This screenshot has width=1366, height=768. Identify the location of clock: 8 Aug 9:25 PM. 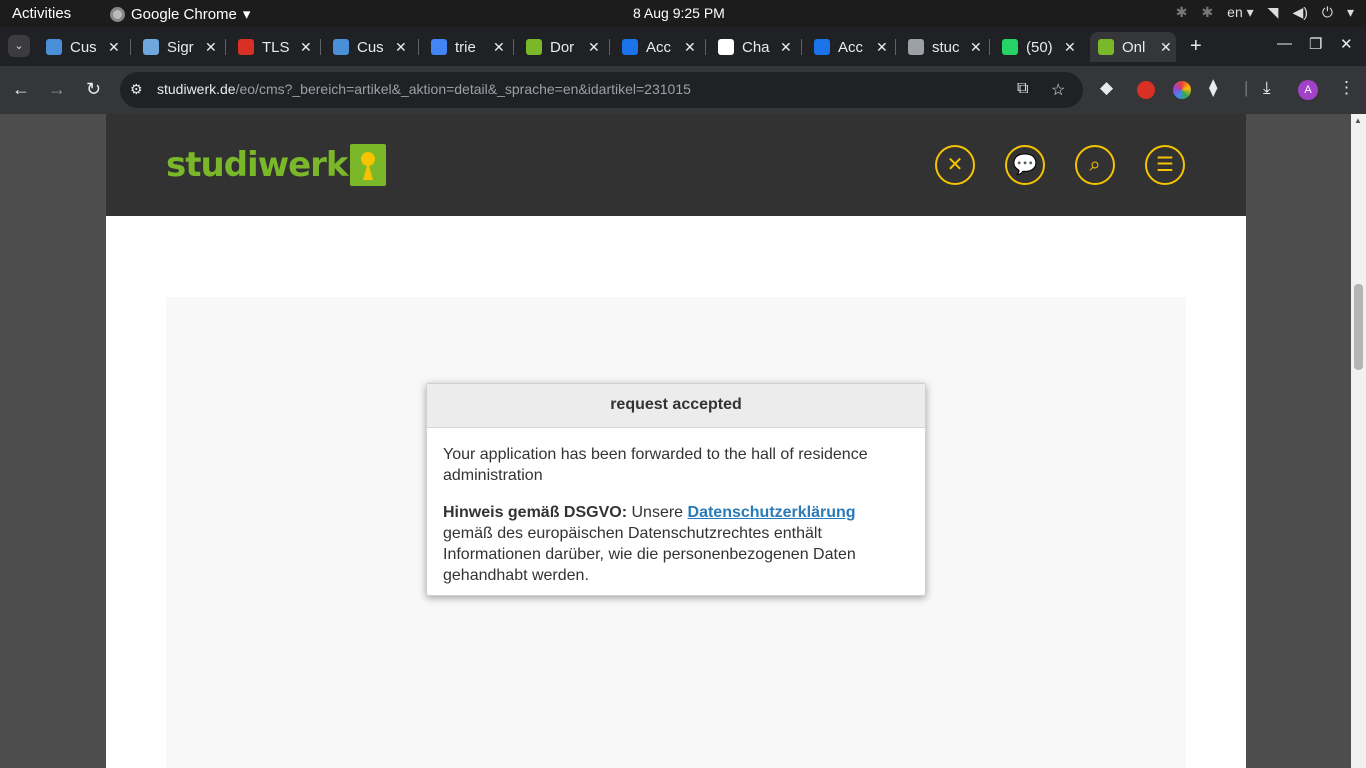
(679, 13).